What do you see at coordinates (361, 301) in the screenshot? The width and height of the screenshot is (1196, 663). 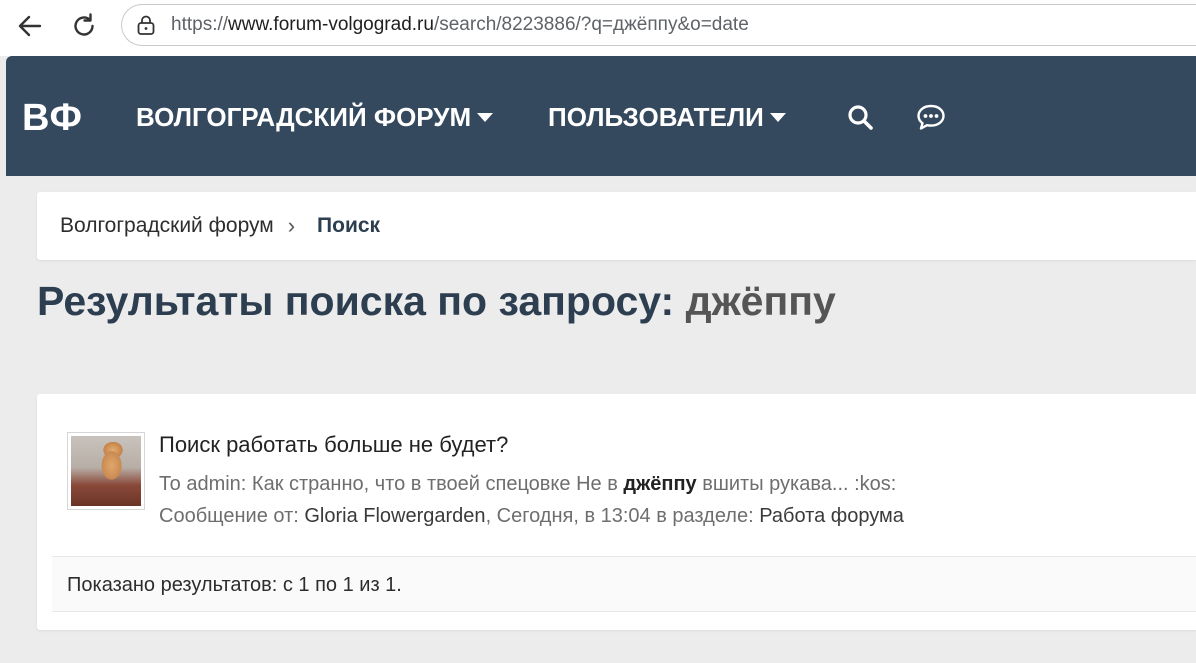 I see `title-prefix: Результаты поиска по запросу:` at bounding box center [361, 301].